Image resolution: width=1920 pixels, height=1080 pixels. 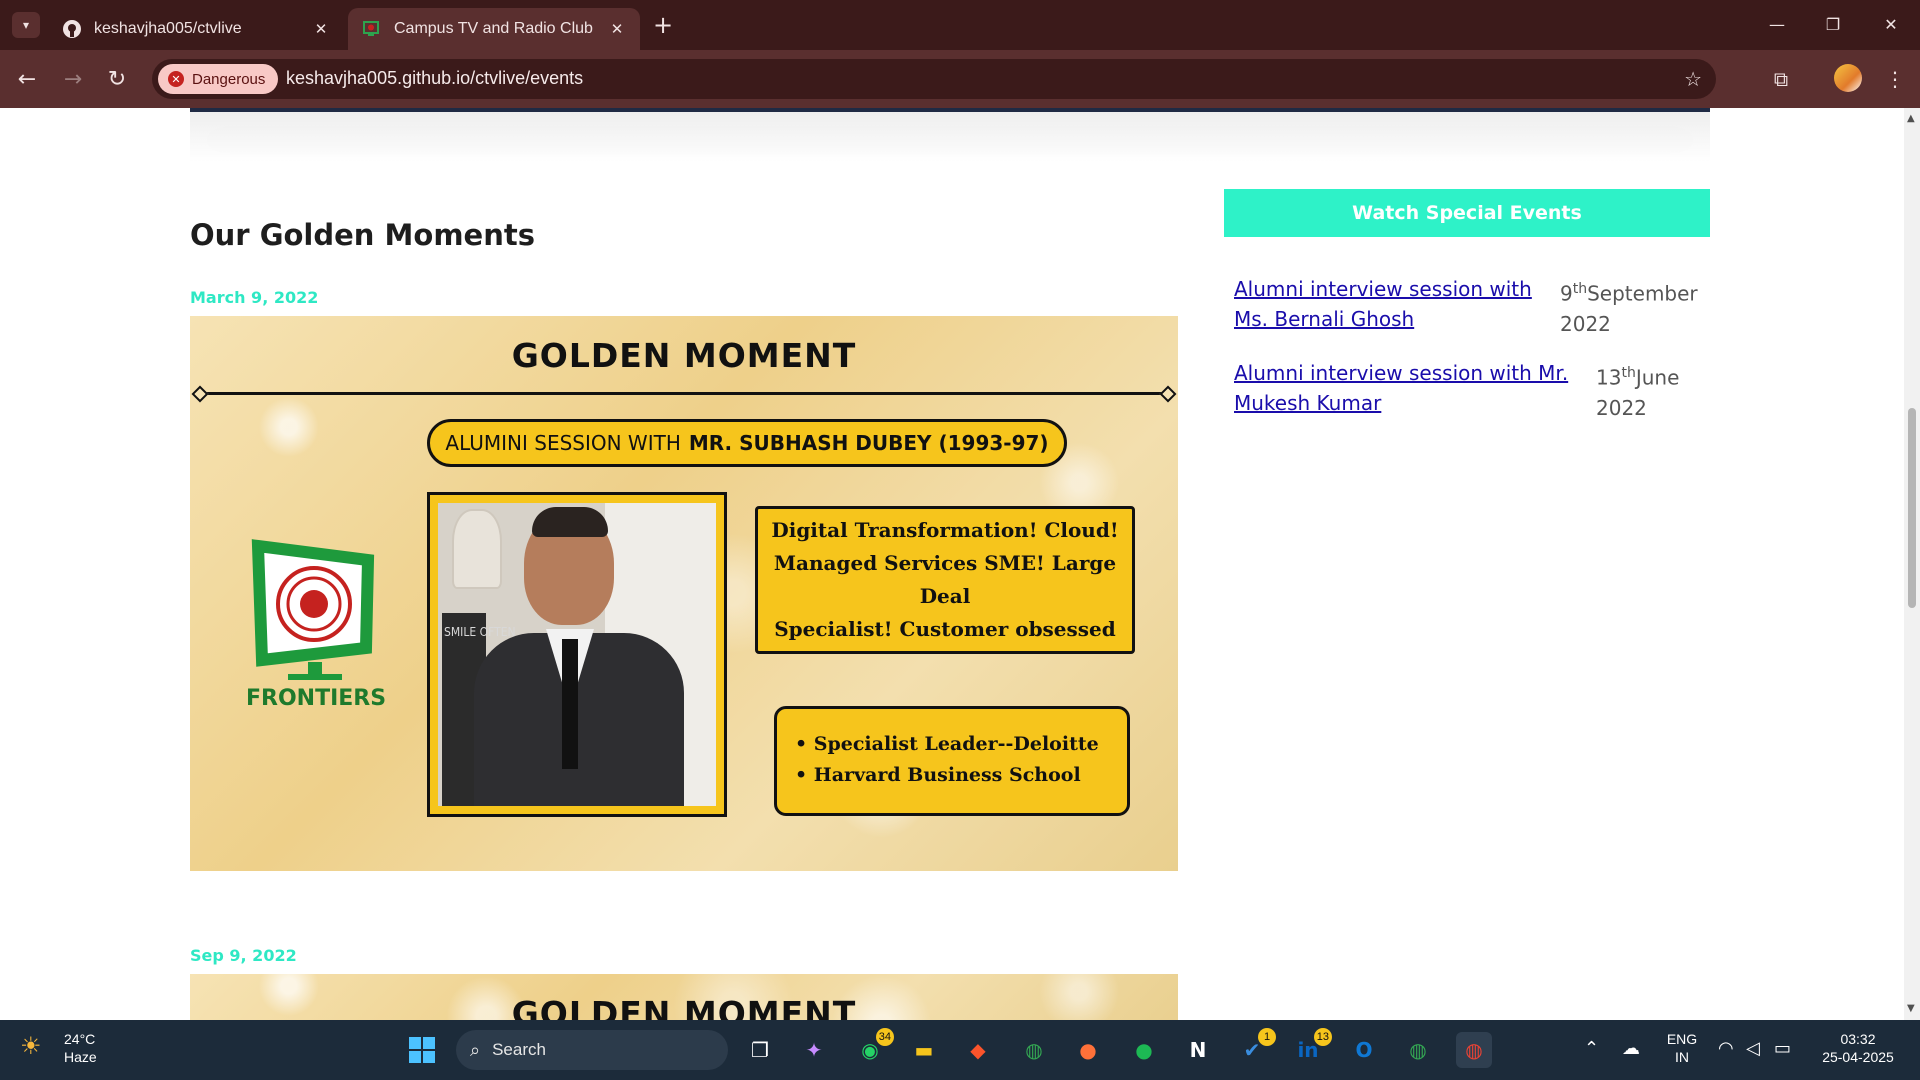 I want to click on event-date: March 9, 2022, so click(x=254, y=297).